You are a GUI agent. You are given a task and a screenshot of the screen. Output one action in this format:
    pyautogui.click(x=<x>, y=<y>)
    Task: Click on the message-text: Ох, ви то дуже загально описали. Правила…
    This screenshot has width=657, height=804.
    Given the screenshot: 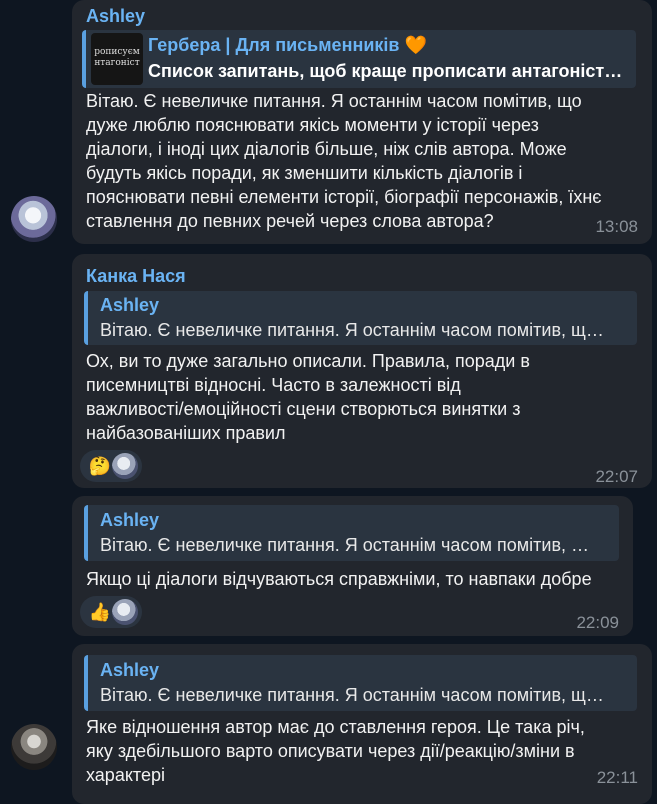 What is the action you would take?
    pyautogui.click(x=308, y=397)
    